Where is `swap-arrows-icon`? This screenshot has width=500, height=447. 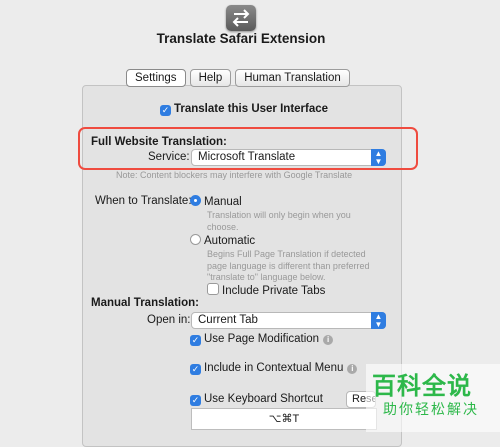 swap-arrows-icon is located at coordinates (241, 18).